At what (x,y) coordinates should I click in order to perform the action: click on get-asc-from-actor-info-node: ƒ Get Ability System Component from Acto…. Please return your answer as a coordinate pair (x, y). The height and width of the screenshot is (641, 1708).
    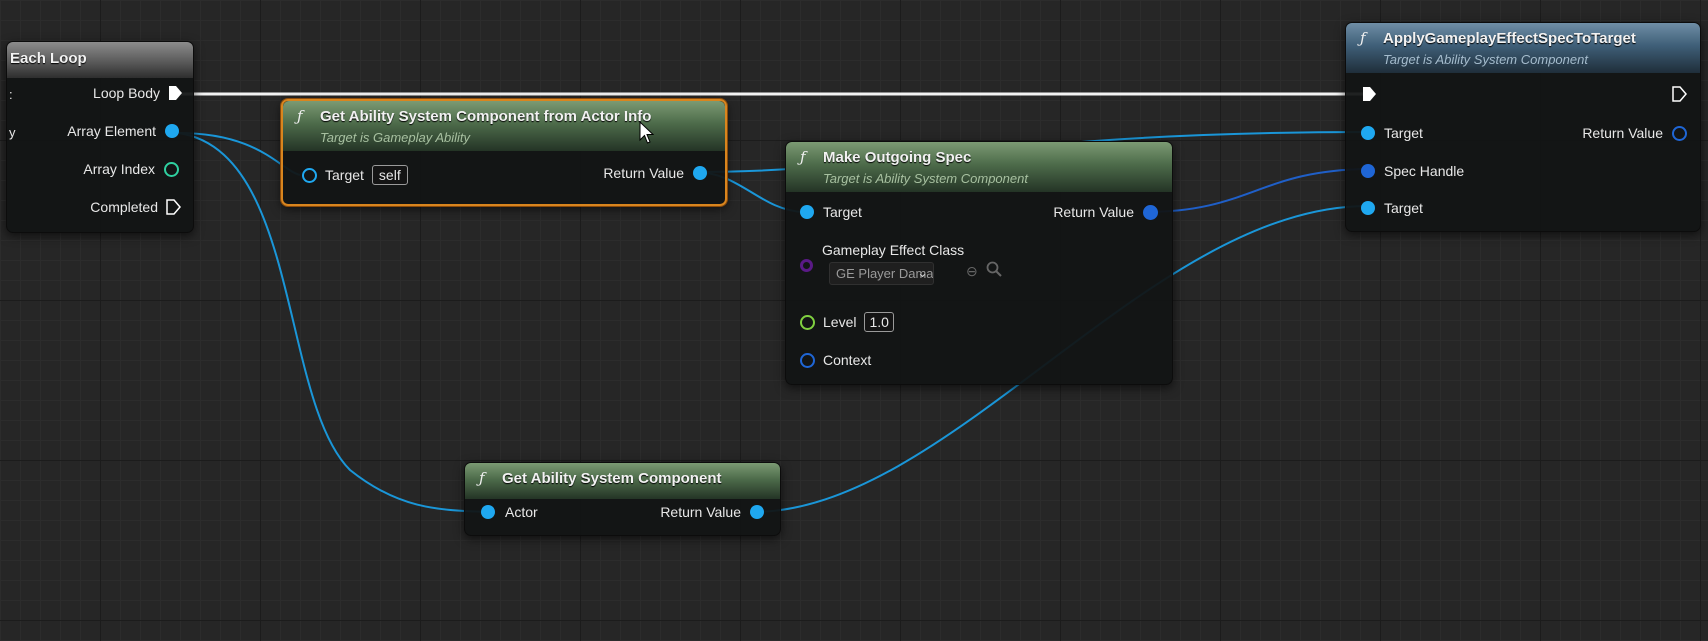
    Looking at the image, I should click on (504, 152).